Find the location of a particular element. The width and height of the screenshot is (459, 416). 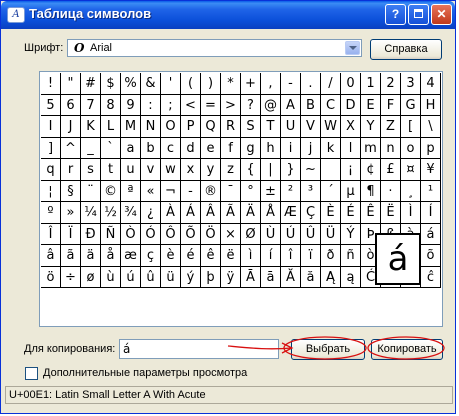

char-cell: y is located at coordinates (211, 170).